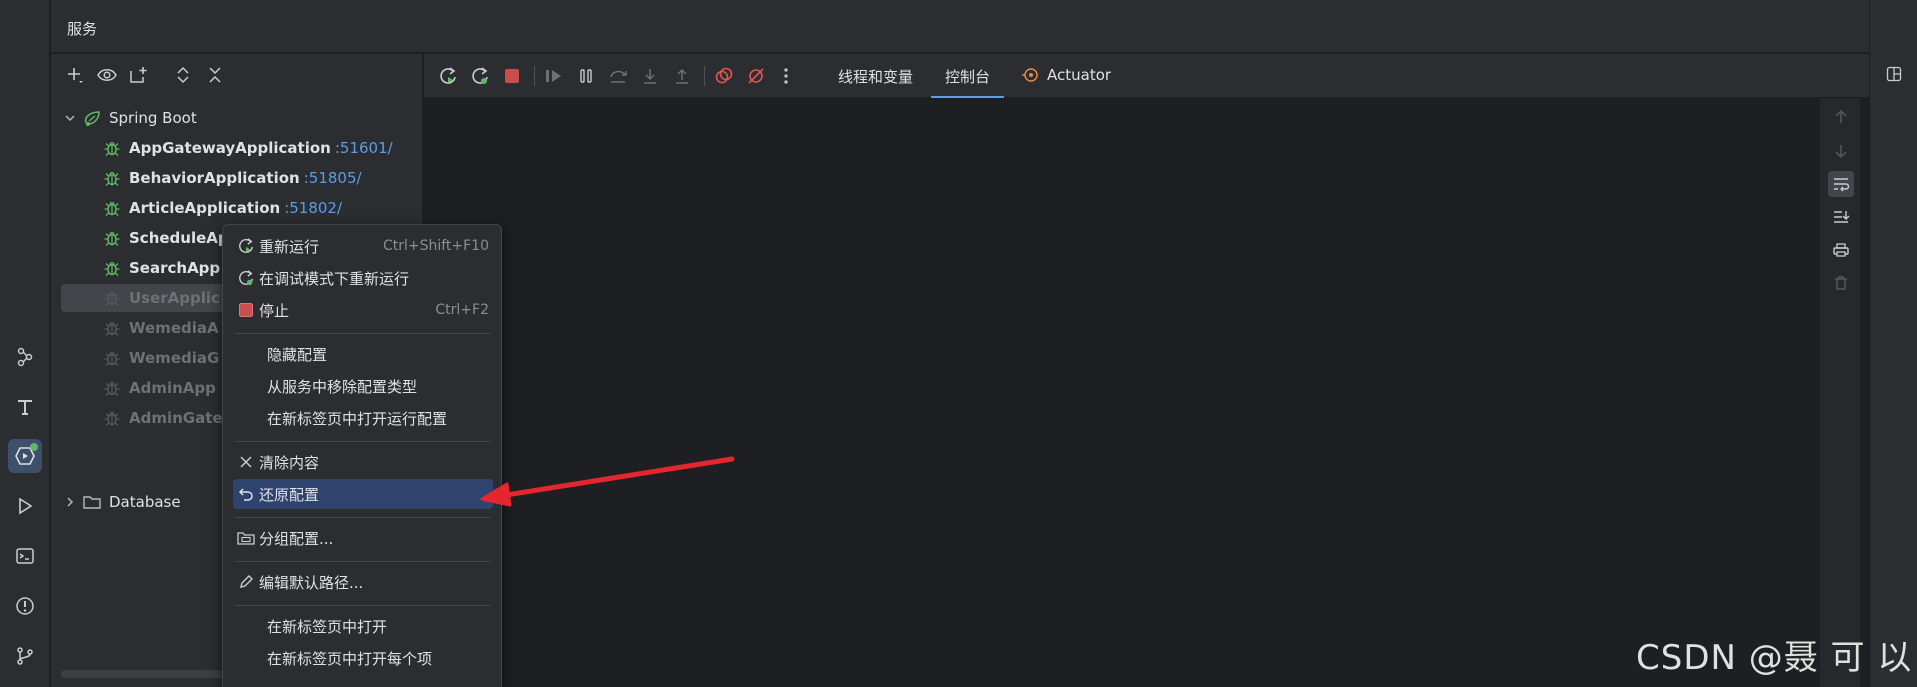 This screenshot has height=687, width=1917. What do you see at coordinates (75, 75) in the screenshot?
I see `add-icon` at bounding box center [75, 75].